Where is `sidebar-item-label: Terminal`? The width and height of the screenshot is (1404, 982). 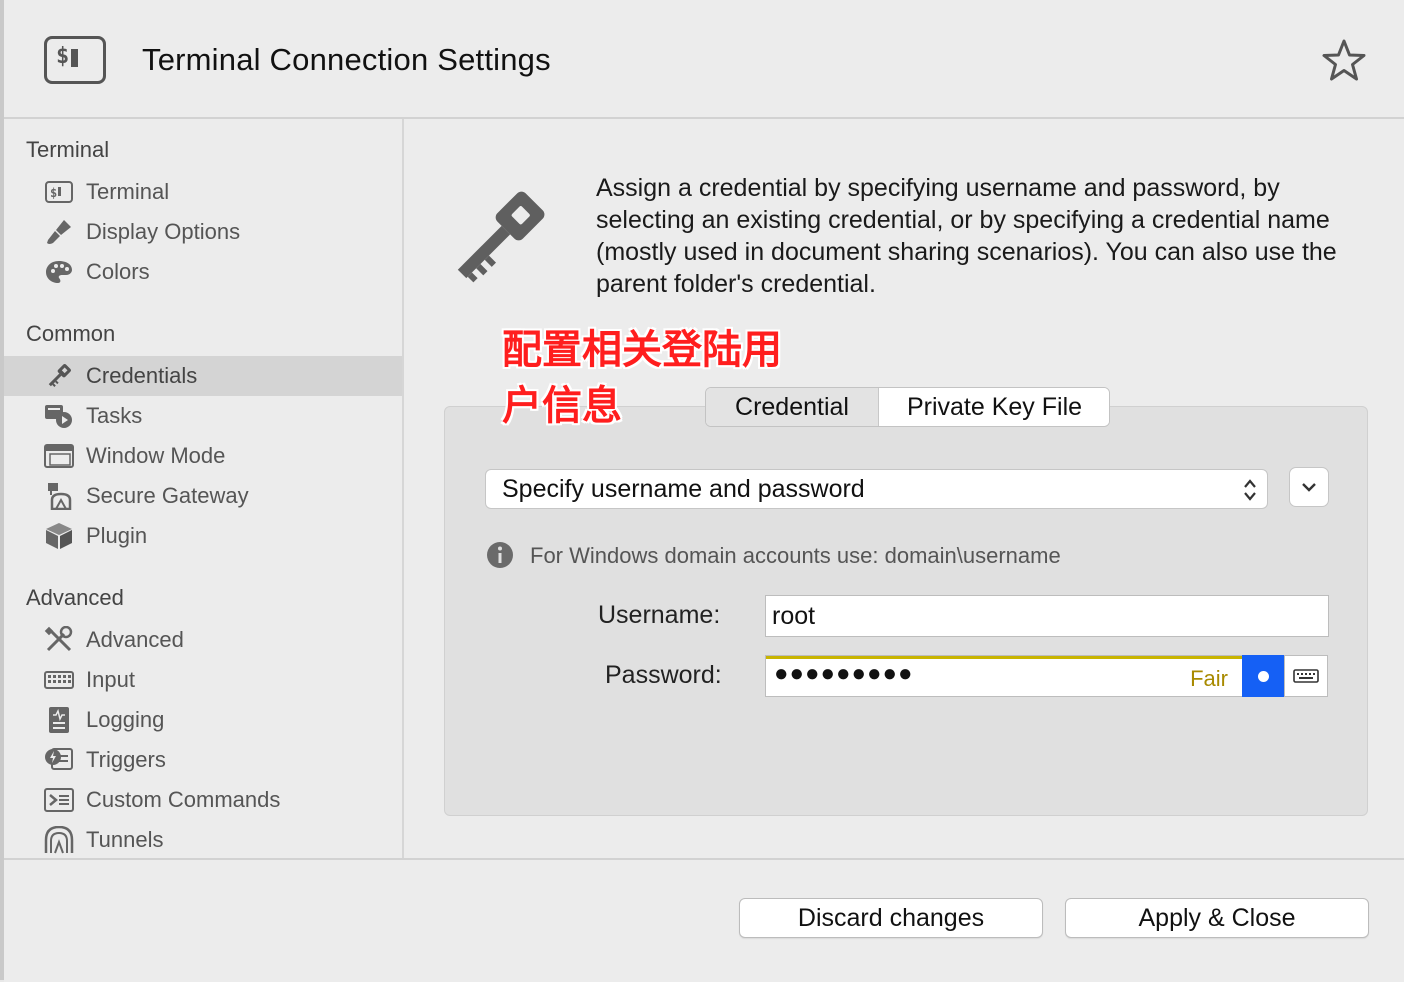
sidebar-item-label: Terminal is located at coordinates (128, 191).